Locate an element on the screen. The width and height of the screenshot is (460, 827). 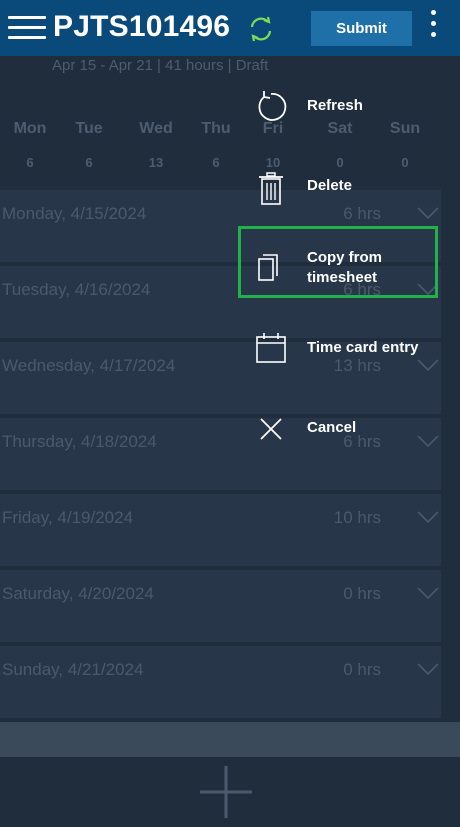
day-label: Thursday, 4/18/2024 is located at coordinates (79, 441).